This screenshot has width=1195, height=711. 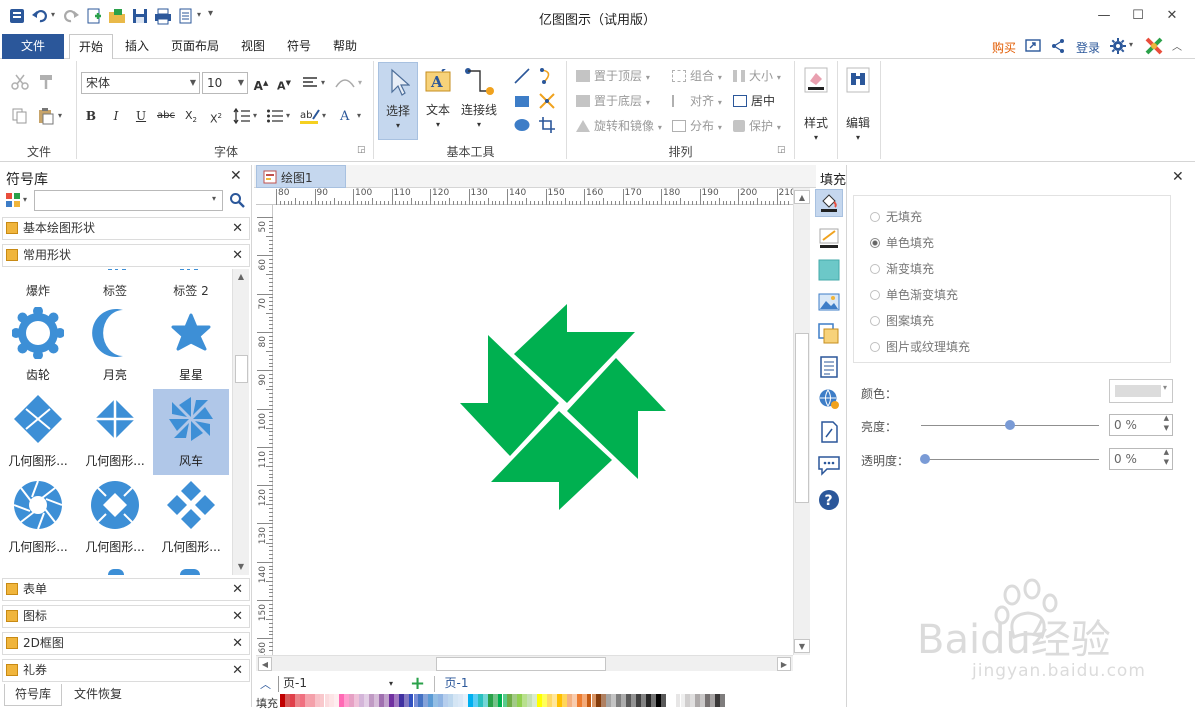 I want to click on pinwheel-shape, so click(x=563, y=407).